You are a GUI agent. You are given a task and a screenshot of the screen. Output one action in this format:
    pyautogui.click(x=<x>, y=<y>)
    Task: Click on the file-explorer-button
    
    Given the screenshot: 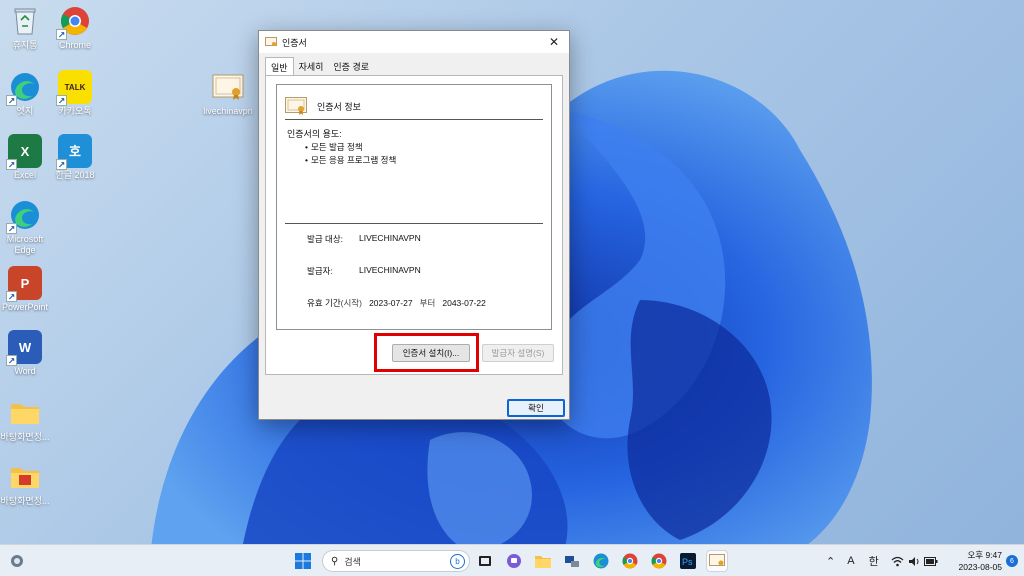 What is the action you would take?
    pyautogui.click(x=543, y=561)
    